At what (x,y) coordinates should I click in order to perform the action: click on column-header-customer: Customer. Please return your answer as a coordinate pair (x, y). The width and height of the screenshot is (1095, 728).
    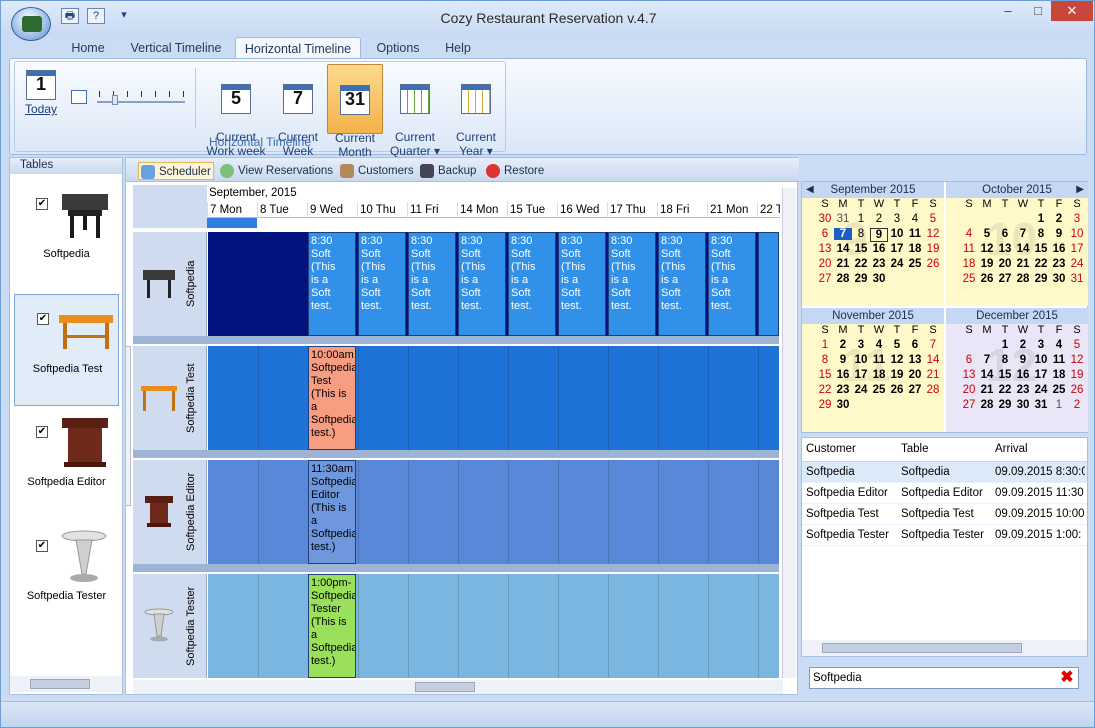
    Looking at the image, I should click on (831, 449).